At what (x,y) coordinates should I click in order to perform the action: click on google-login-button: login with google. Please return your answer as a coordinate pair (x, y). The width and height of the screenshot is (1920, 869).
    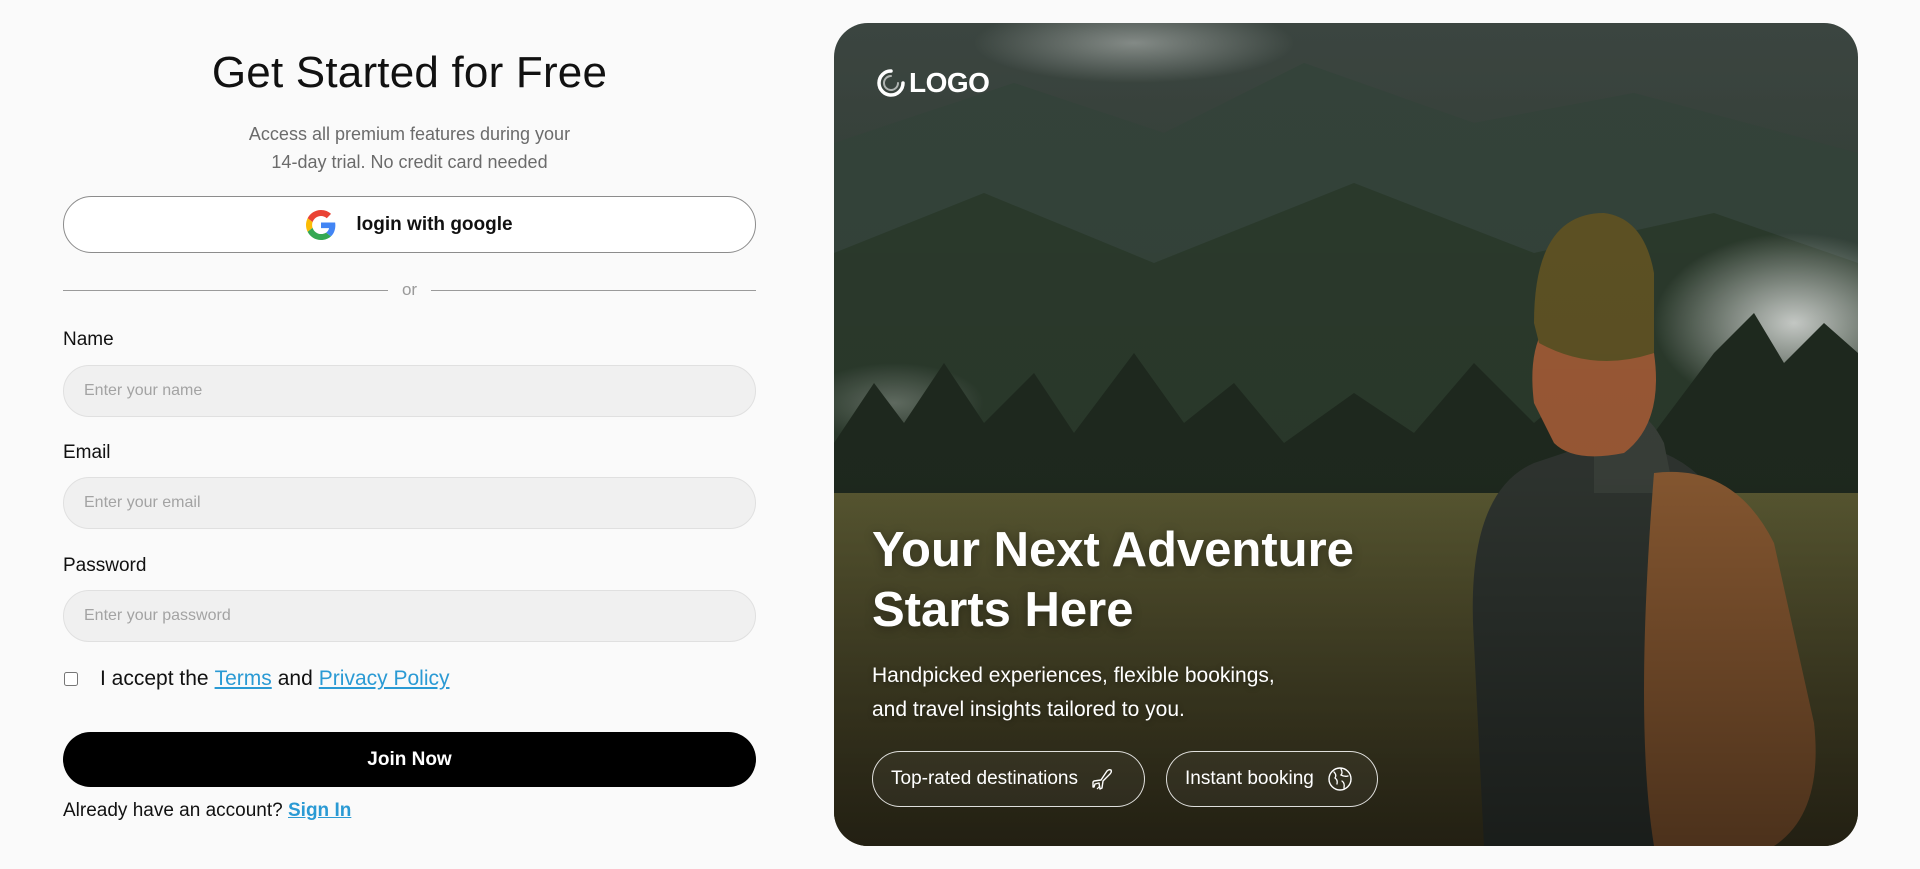
    Looking at the image, I should click on (409, 224).